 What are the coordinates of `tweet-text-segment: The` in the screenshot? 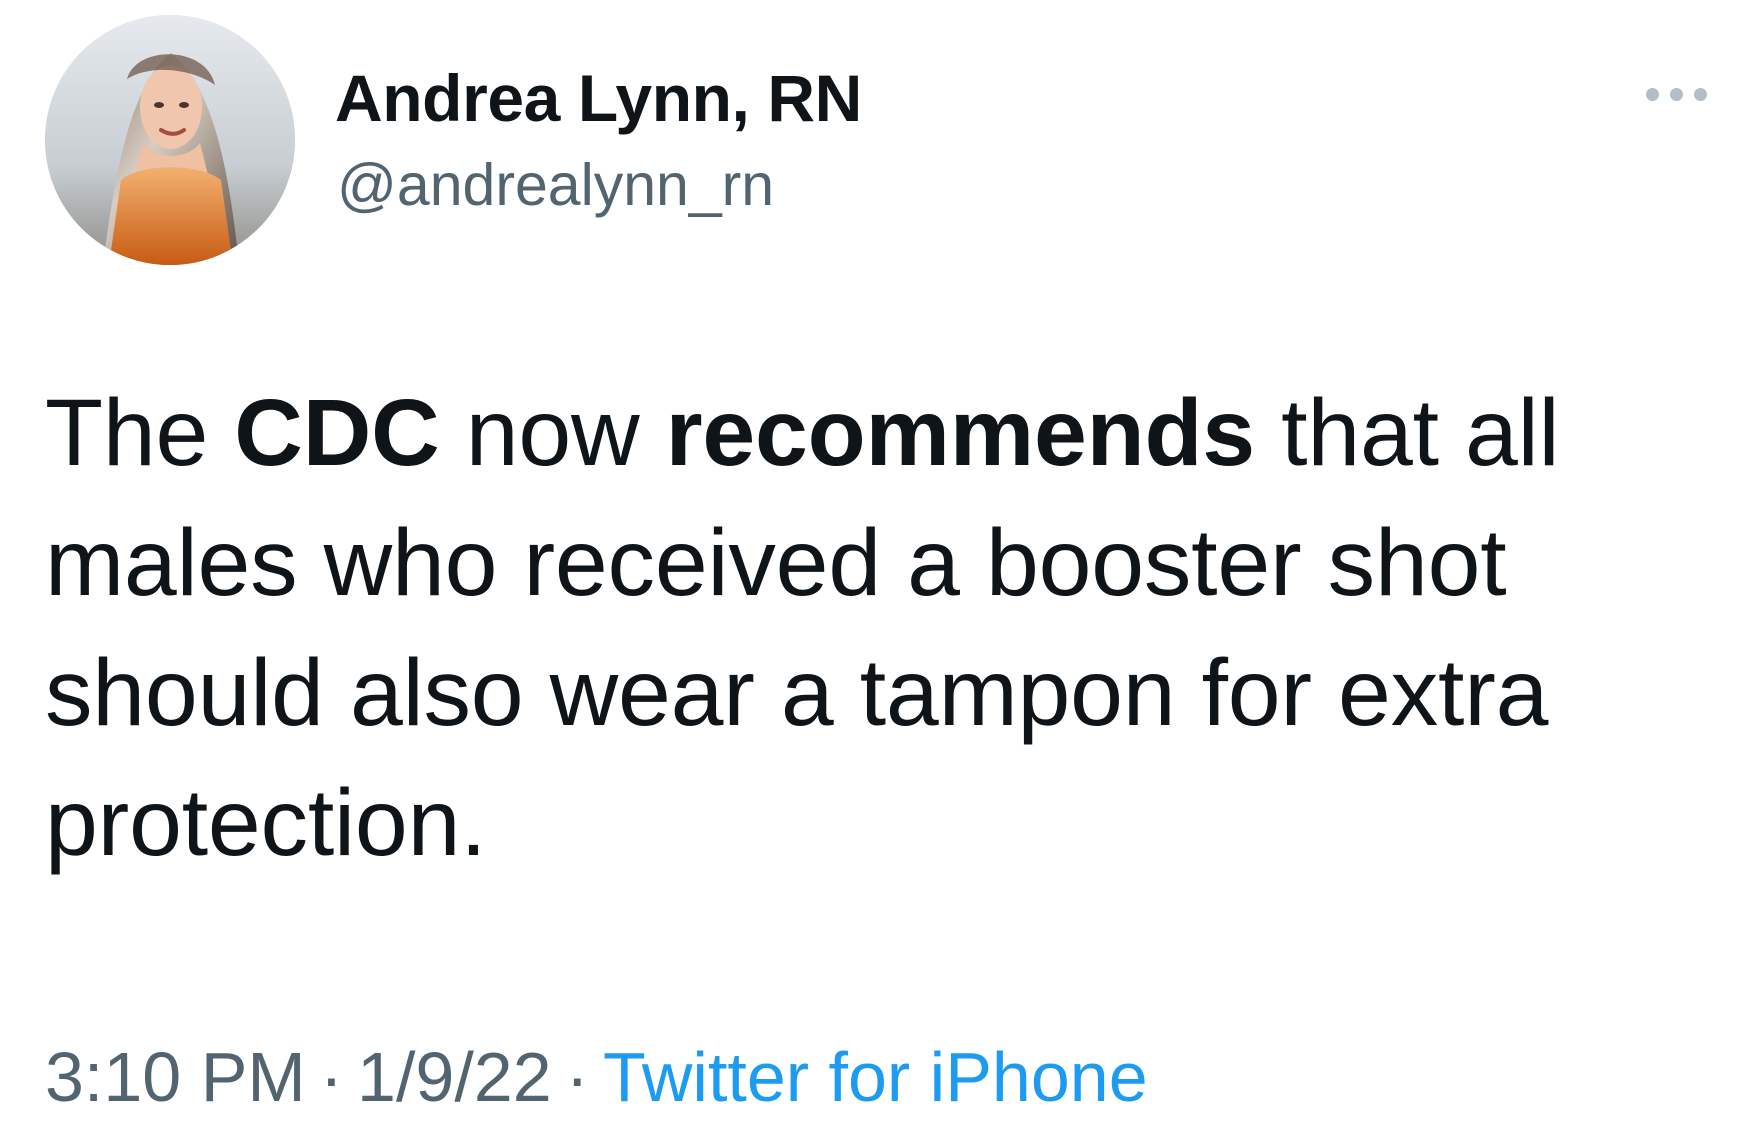 It's located at (140, 433).